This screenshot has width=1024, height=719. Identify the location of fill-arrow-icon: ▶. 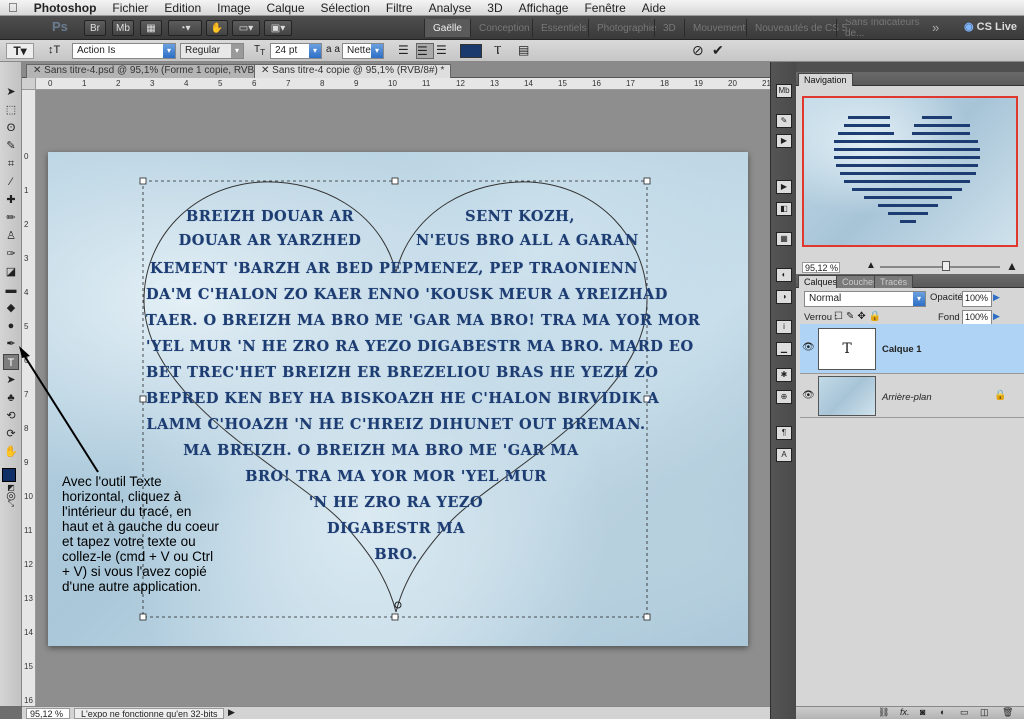
(996, 316).